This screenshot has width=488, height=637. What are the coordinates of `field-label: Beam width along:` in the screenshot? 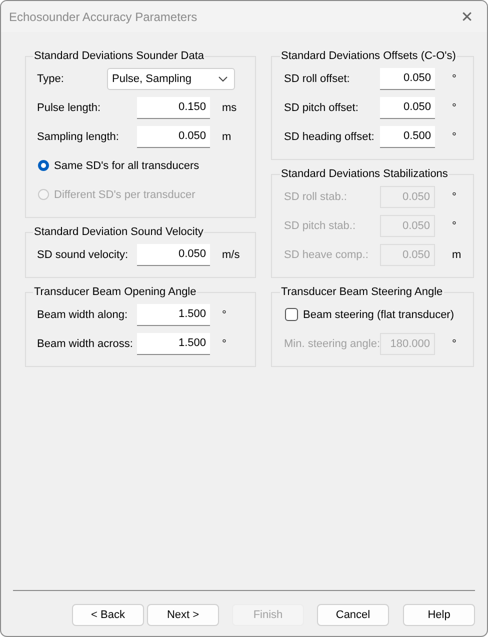 It's located at (82, 314).